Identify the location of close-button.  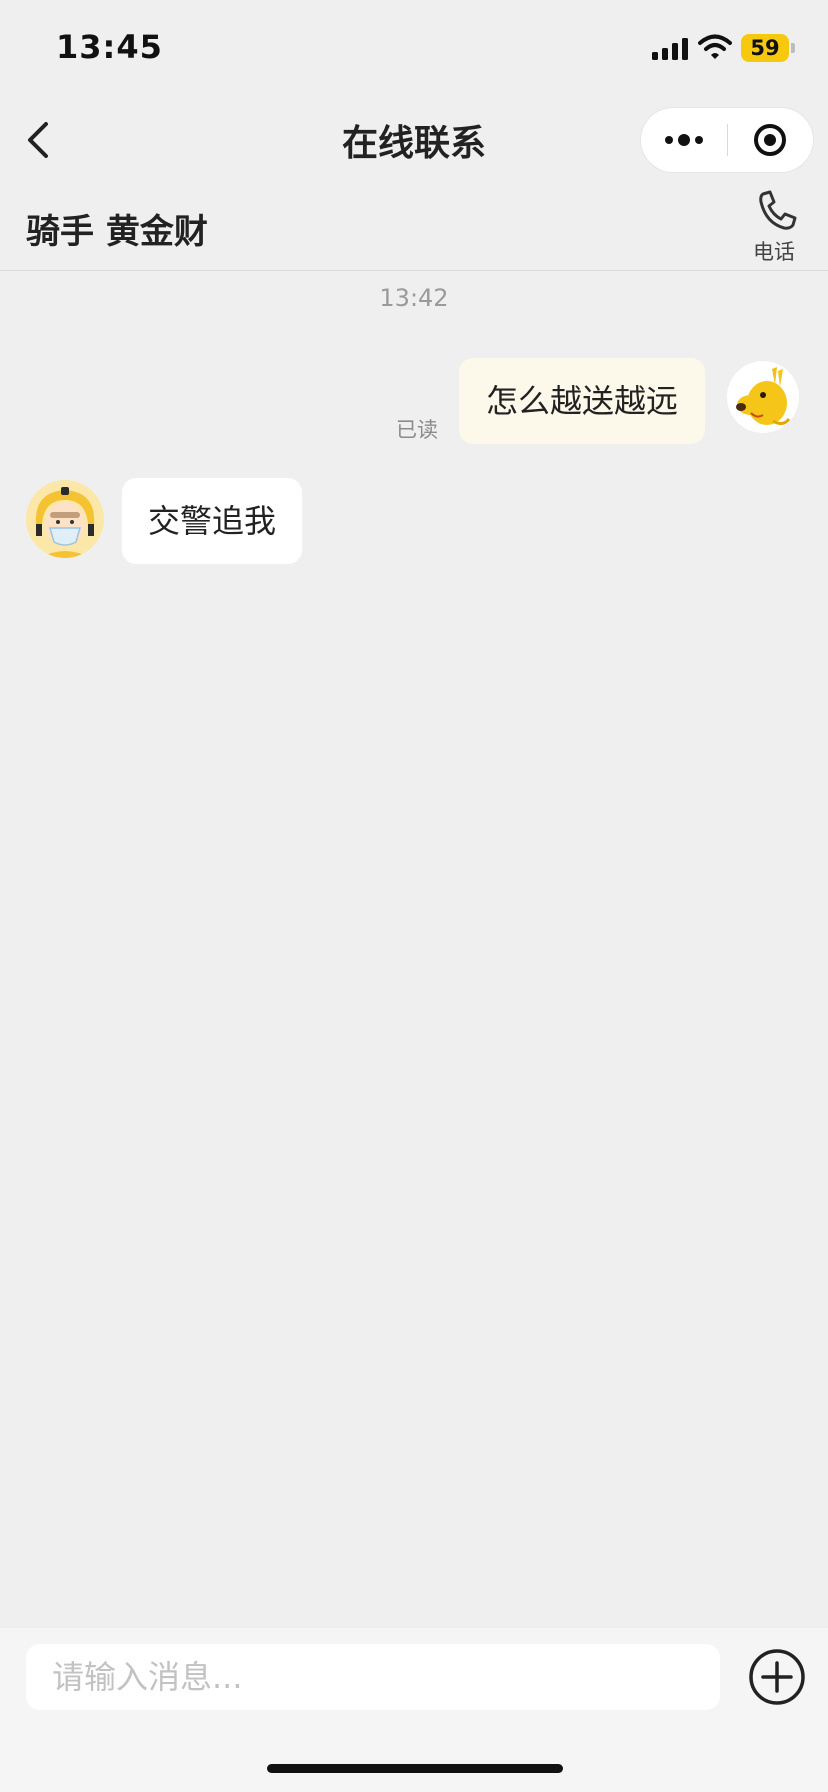
(770, 140).